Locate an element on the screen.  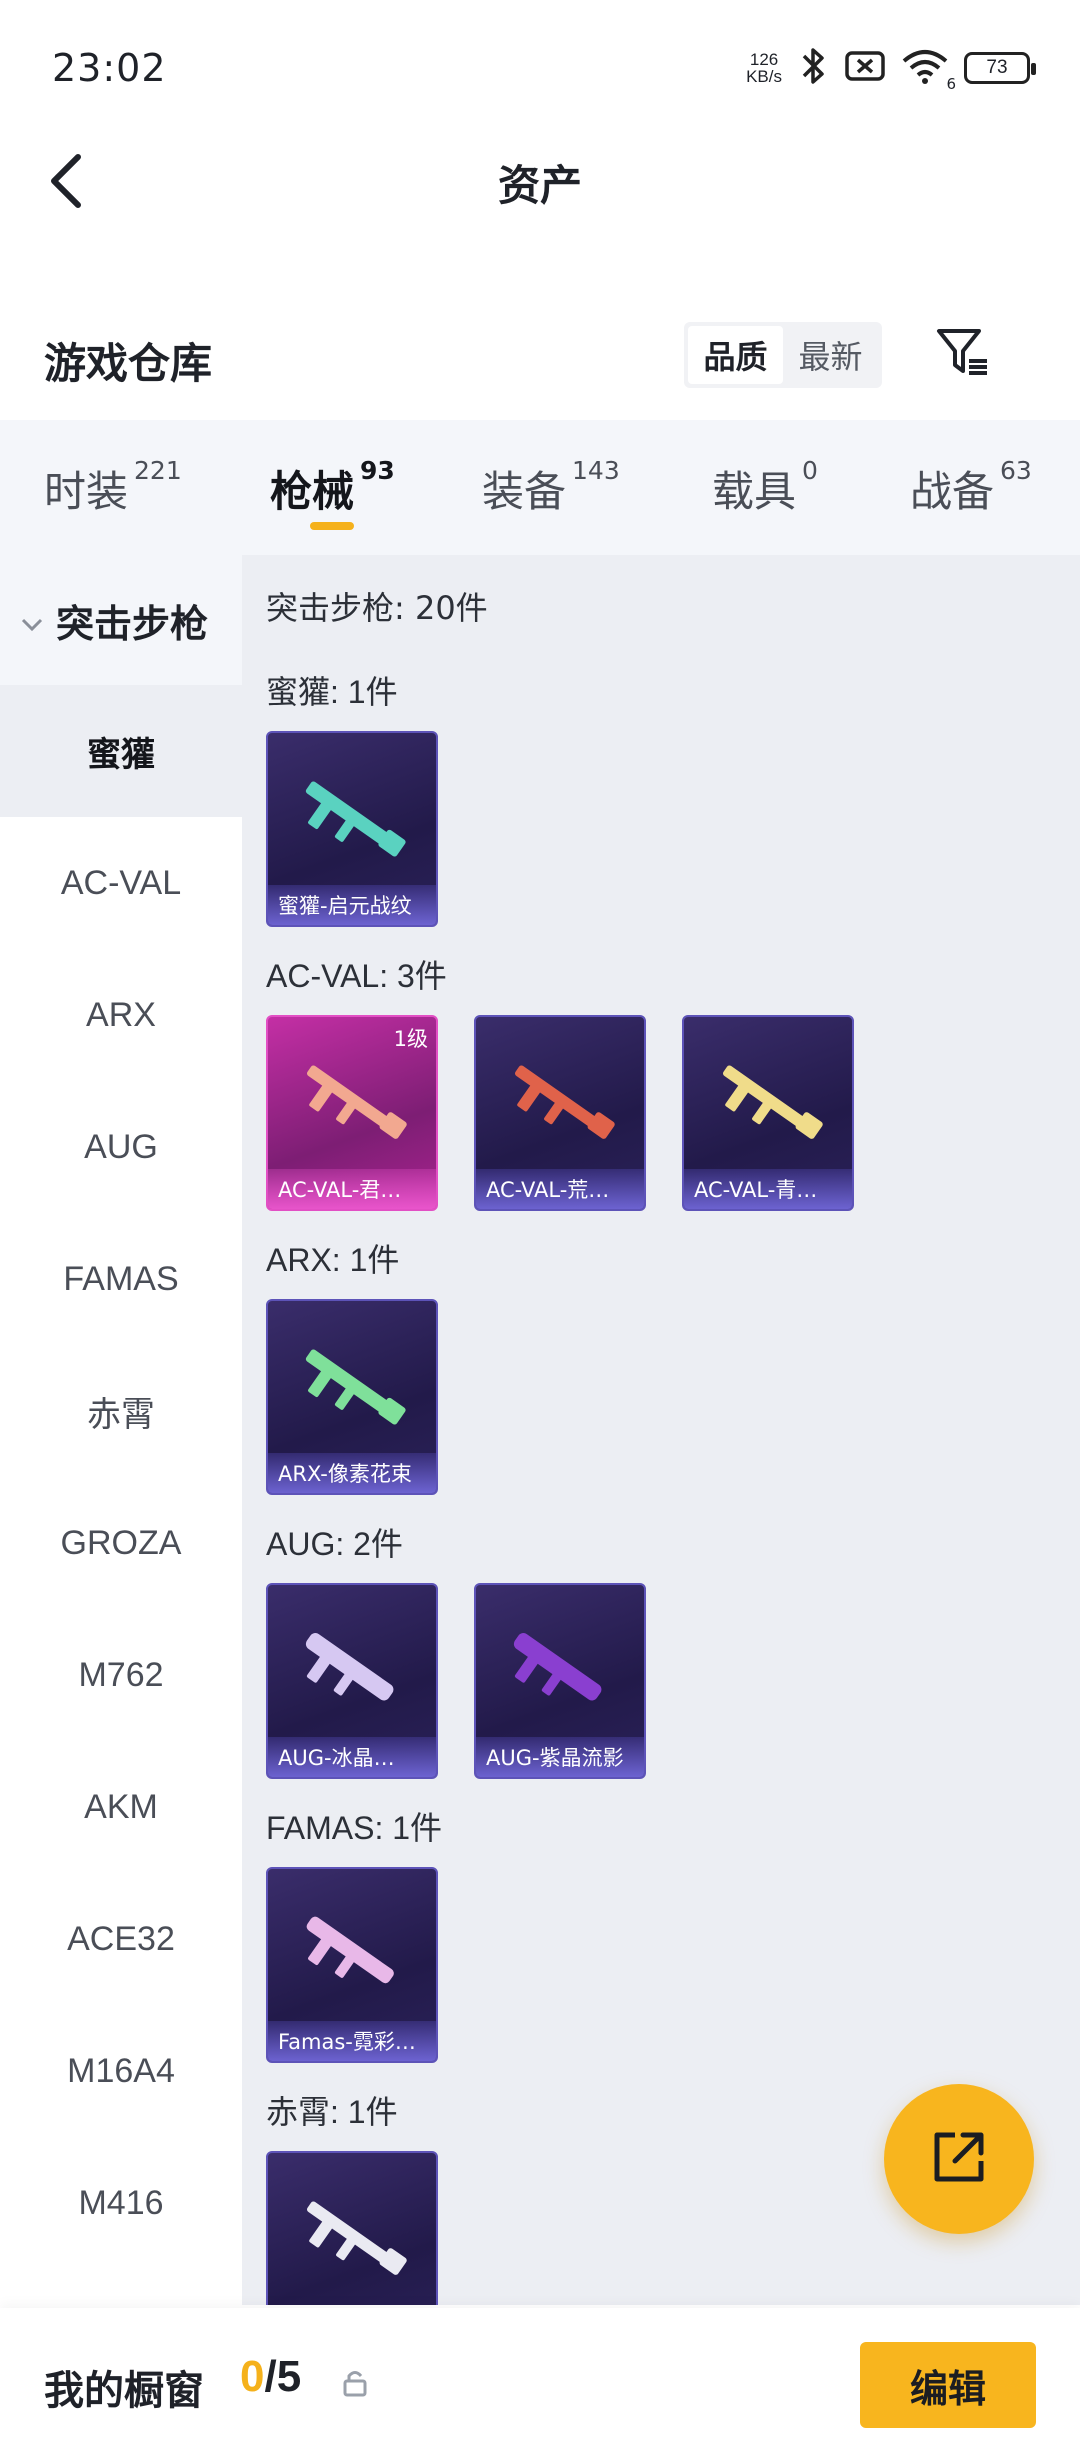
page-title: 资产 is located at coordinates (539, 185).